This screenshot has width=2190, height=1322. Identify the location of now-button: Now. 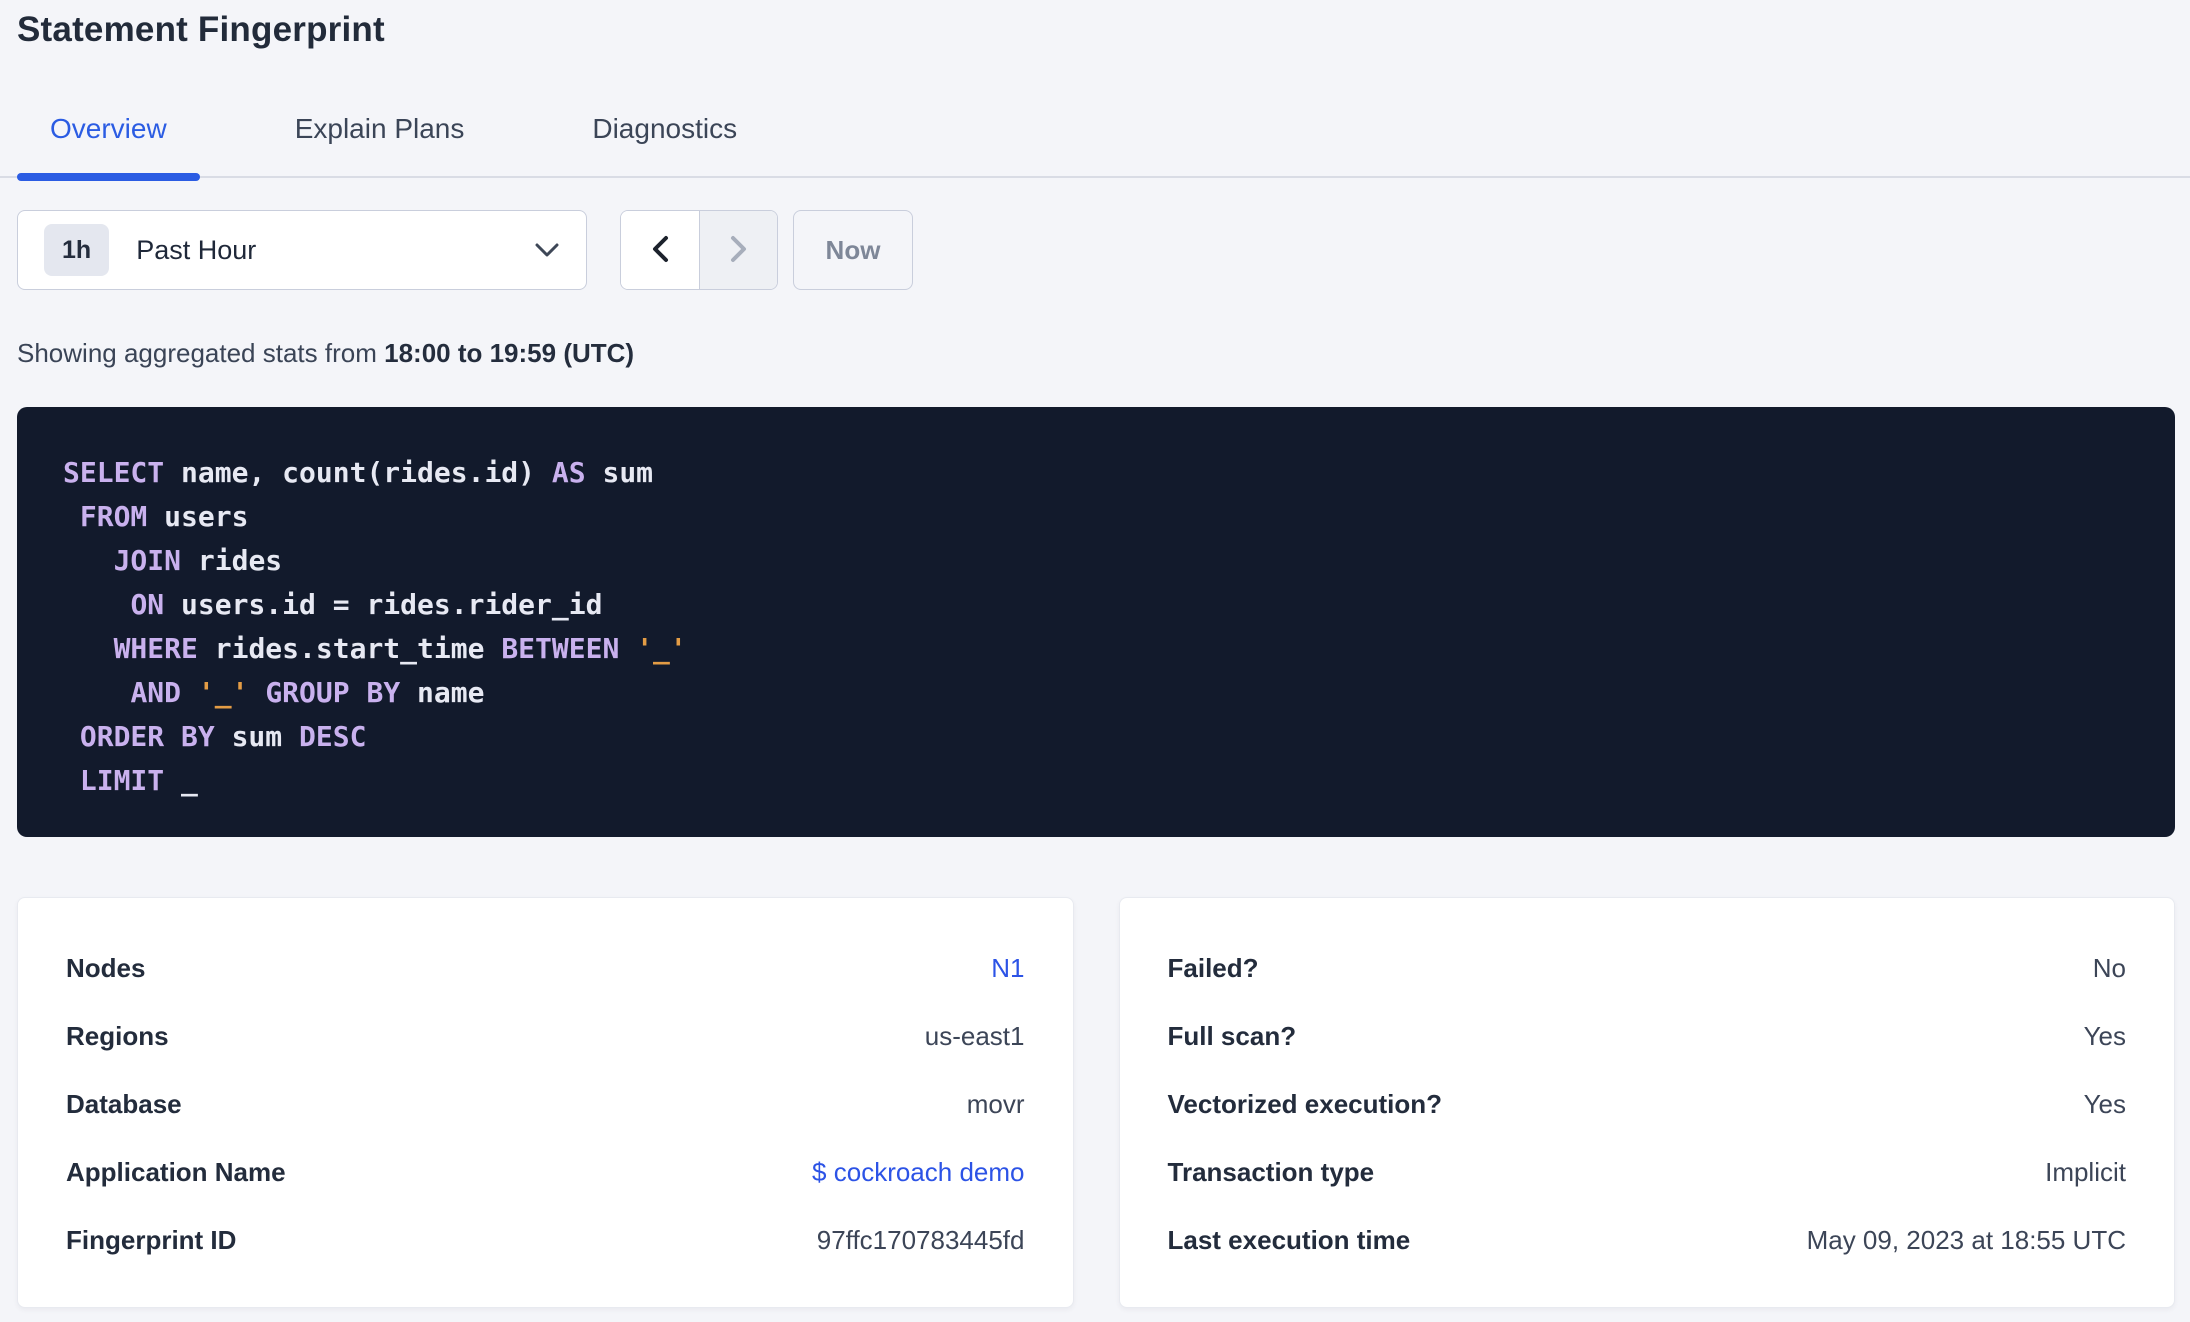
(853, 250).